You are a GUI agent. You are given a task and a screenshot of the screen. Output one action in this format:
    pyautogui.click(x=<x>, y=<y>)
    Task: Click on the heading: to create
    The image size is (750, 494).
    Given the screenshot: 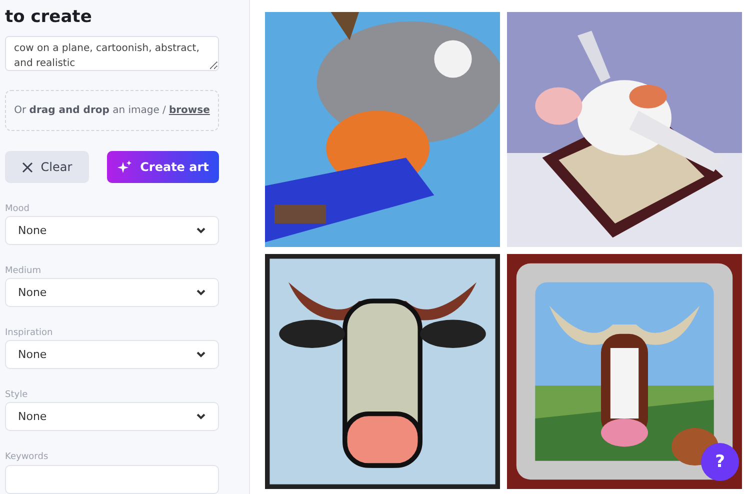 What is the action you would take?
    pyautogui.click(x=49, y=17)
    